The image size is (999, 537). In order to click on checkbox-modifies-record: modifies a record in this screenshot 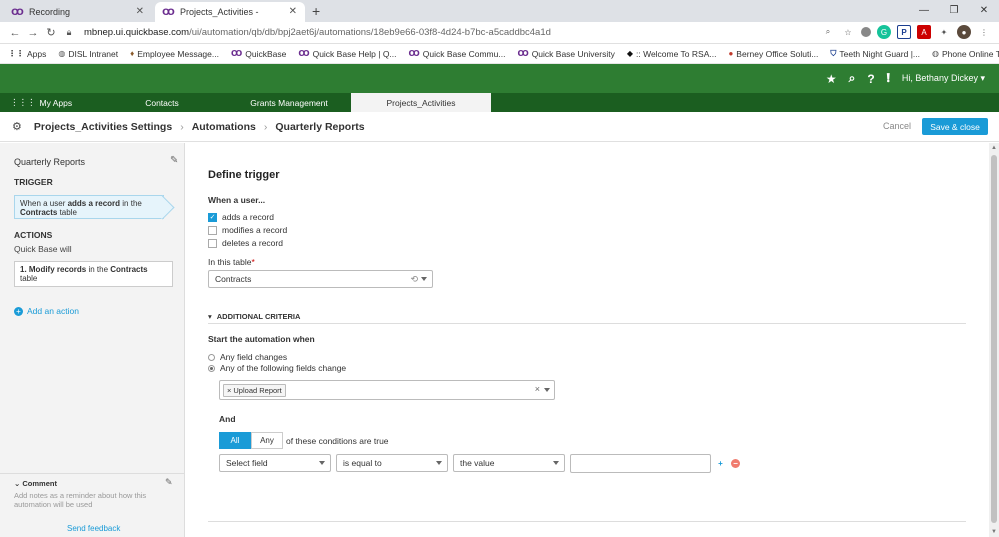, I will do `click(247, 230)`.